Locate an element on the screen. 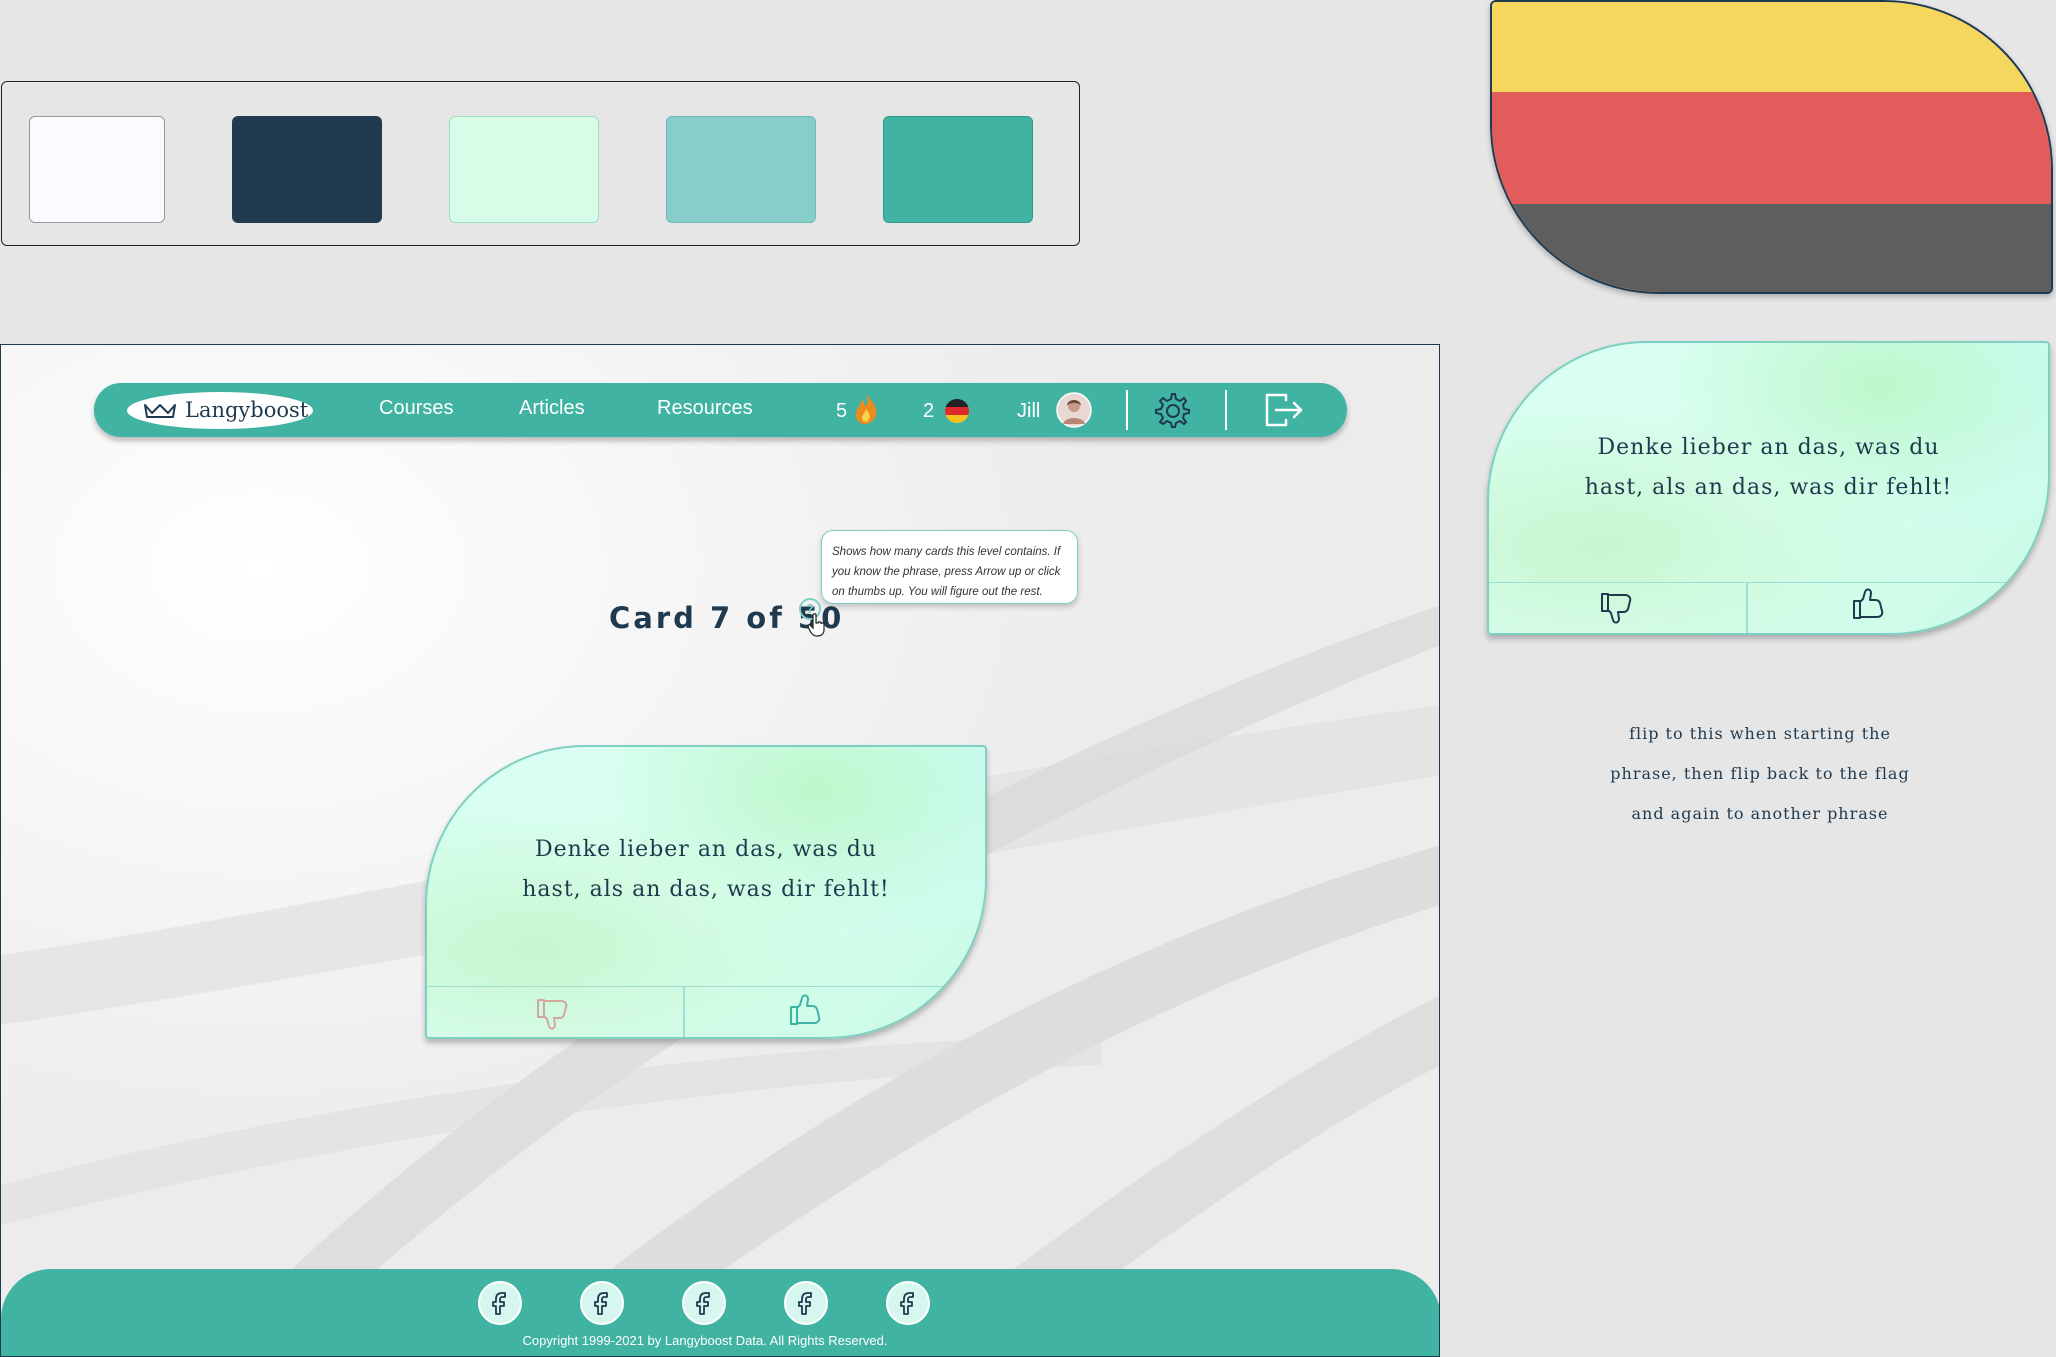  color-palette is located at coordinates (540, 163).